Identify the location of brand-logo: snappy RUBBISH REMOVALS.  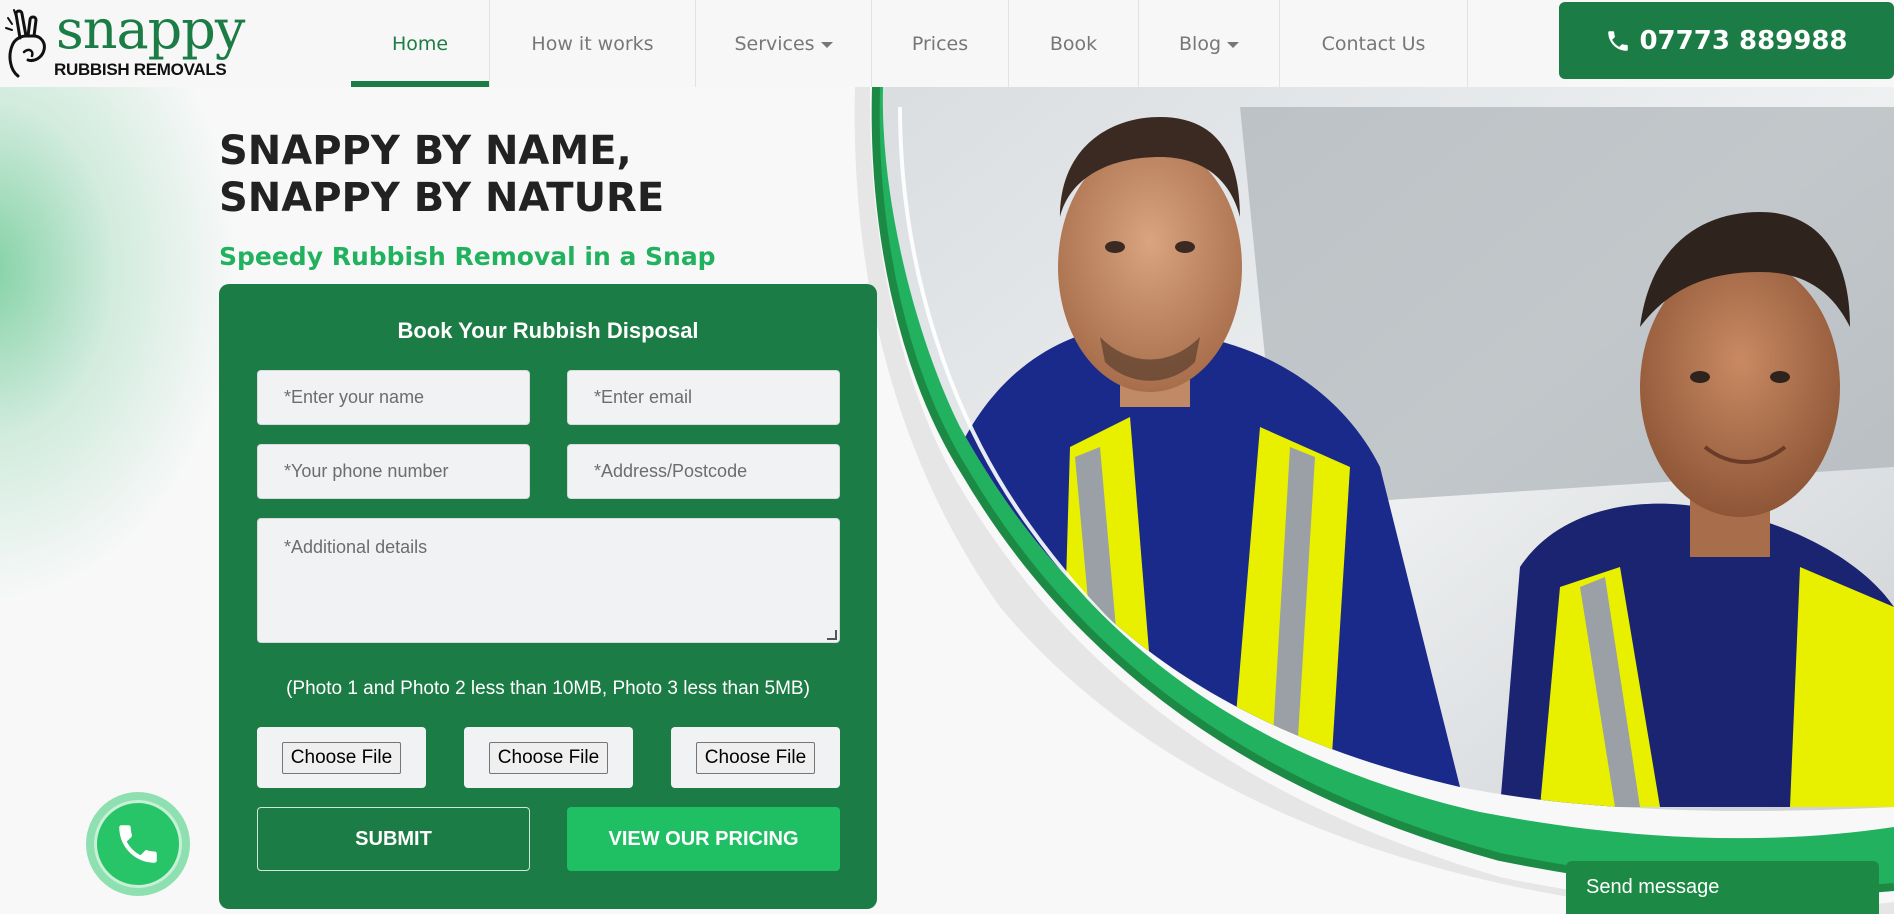
(124, 41).